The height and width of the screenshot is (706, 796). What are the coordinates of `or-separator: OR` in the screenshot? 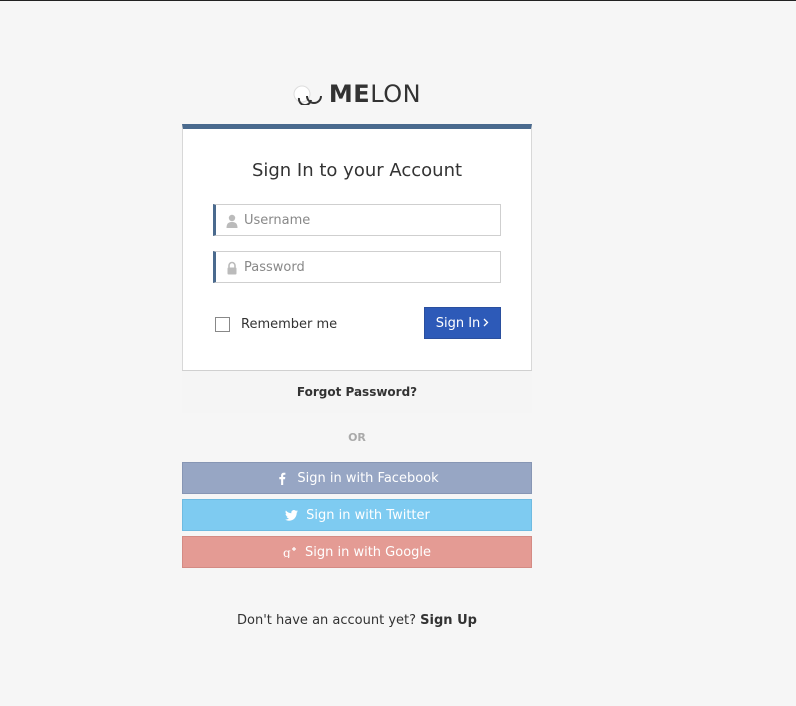 It's located at (357, 437).